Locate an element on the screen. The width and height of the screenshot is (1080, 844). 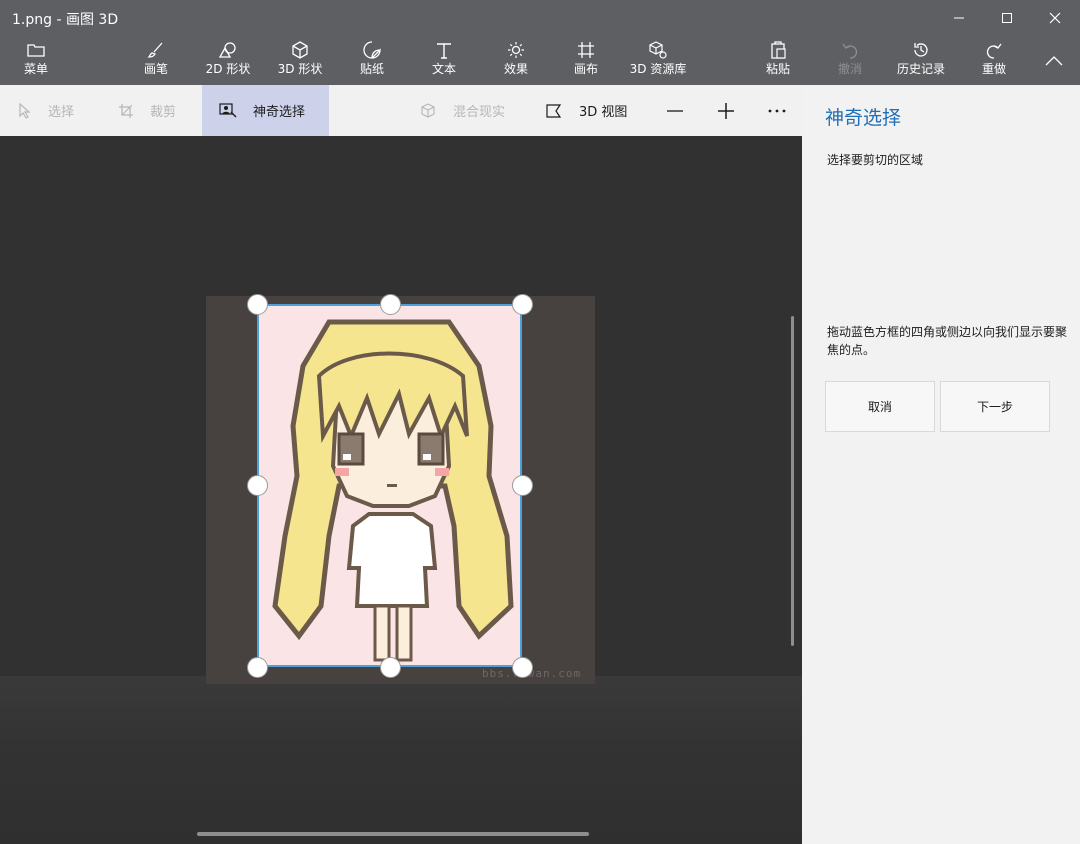
maximize-icon is located at coordinates (1007, 18).